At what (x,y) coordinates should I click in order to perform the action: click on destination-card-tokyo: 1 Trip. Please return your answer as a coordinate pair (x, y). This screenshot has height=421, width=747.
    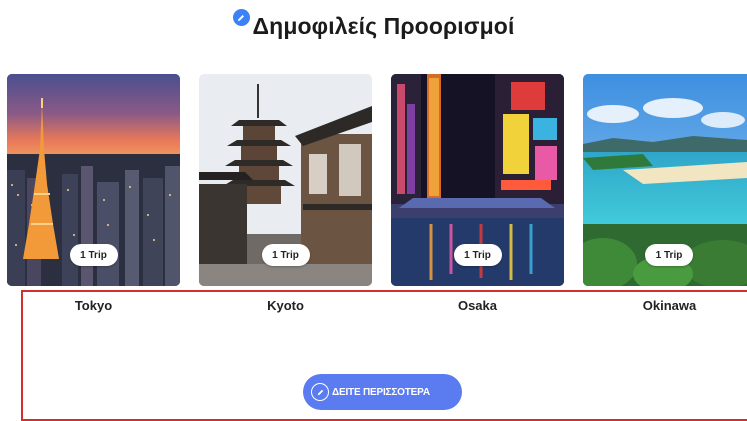
    Looking at the image, I should click on (93, 180).